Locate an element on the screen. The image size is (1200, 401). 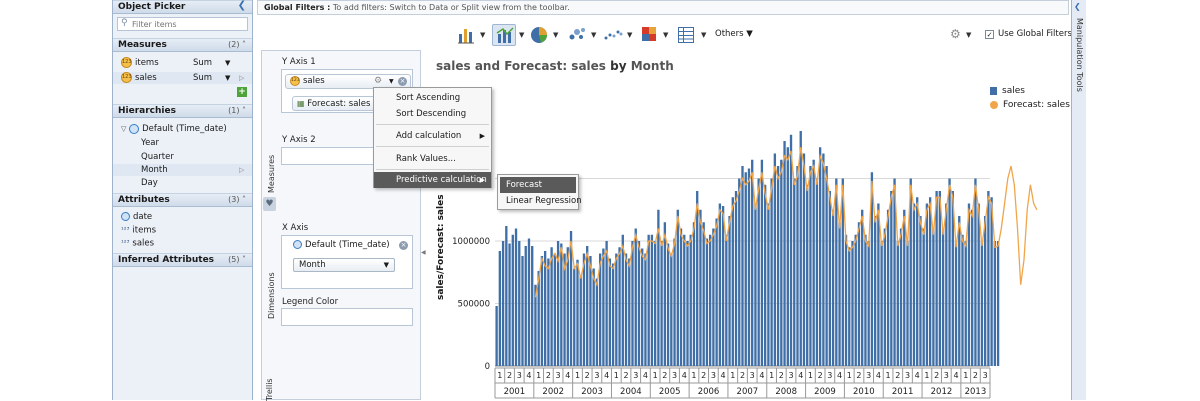
x-axis-dimension: Default (Time_date) × is located at coordinates (352, 245).